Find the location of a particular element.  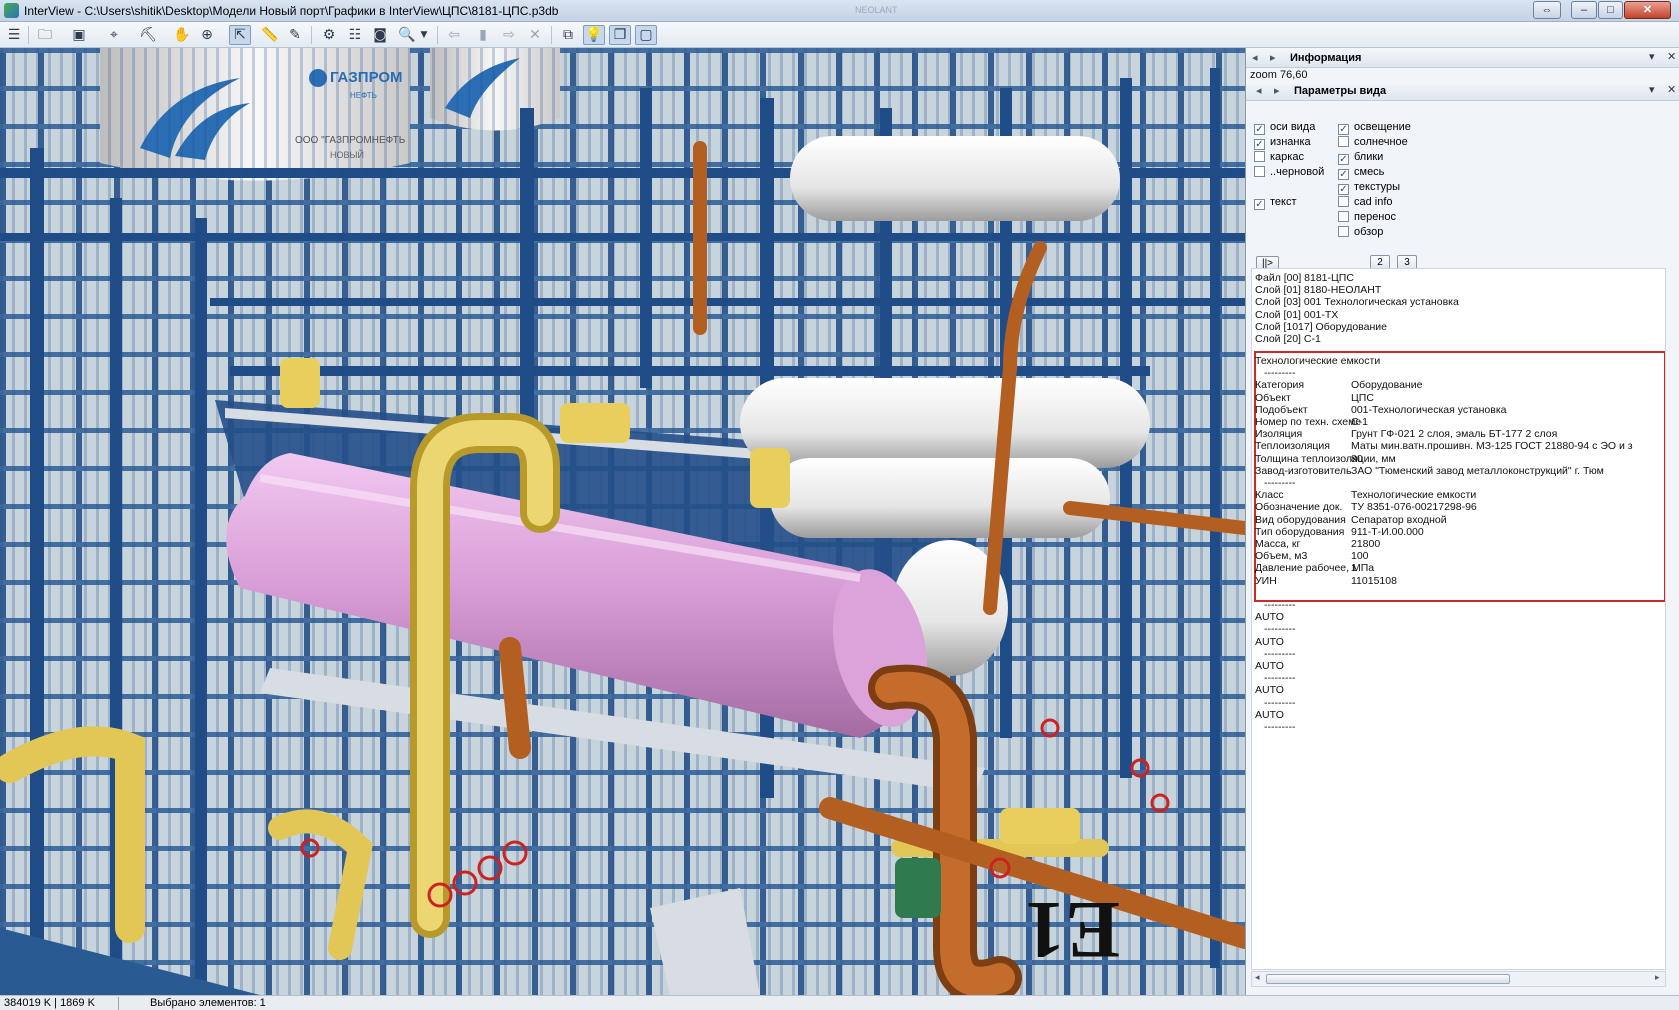

measure-ruler-icon: 📏 is located at coordinates (270, 35).